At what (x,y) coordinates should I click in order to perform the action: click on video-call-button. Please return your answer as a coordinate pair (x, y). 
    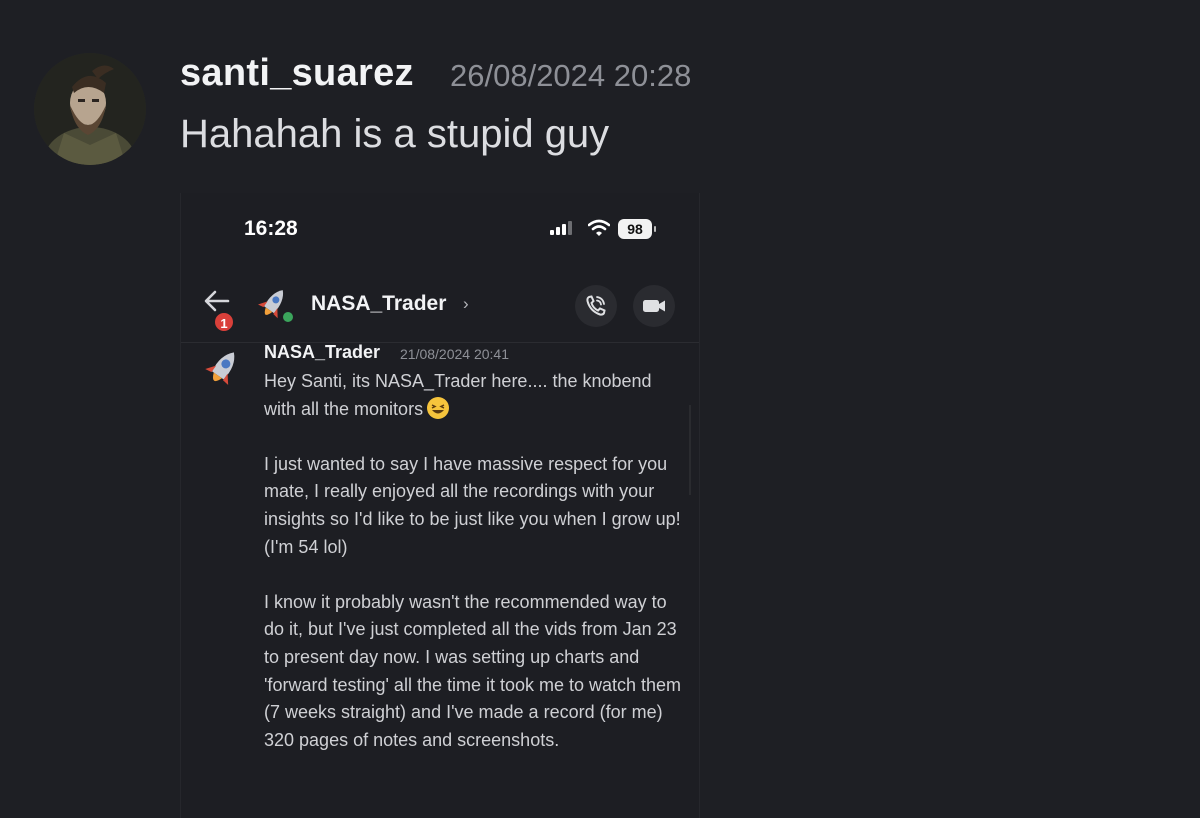
    Looking at the image, I should click on (654, 306).